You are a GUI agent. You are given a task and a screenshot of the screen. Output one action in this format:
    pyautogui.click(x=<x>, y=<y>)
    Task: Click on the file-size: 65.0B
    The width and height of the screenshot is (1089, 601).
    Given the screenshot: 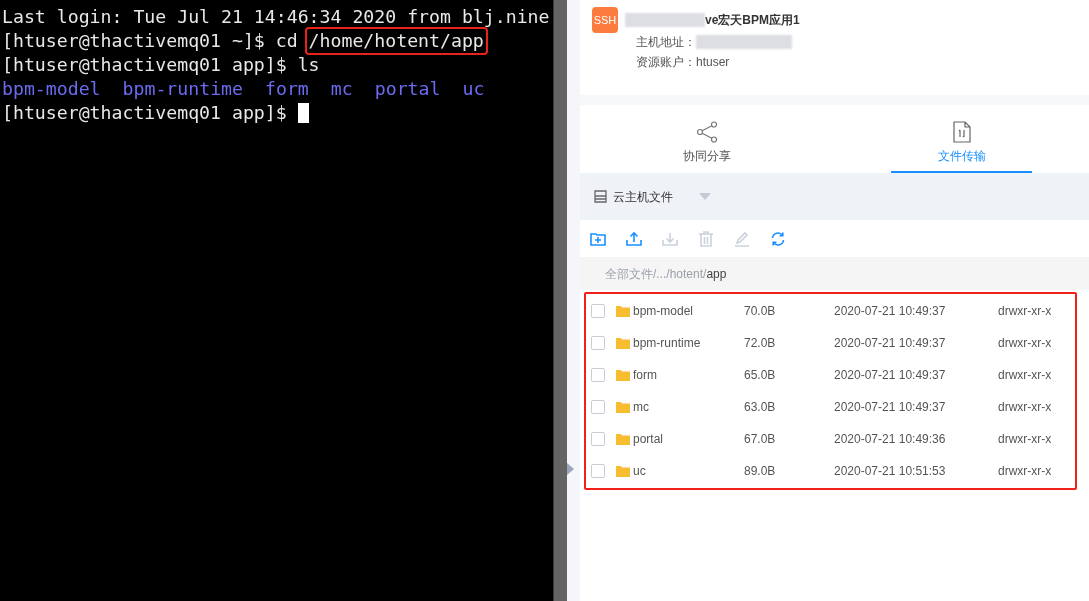 What is the action you would take?
    pyautogui.click(x=760, y=375)
    